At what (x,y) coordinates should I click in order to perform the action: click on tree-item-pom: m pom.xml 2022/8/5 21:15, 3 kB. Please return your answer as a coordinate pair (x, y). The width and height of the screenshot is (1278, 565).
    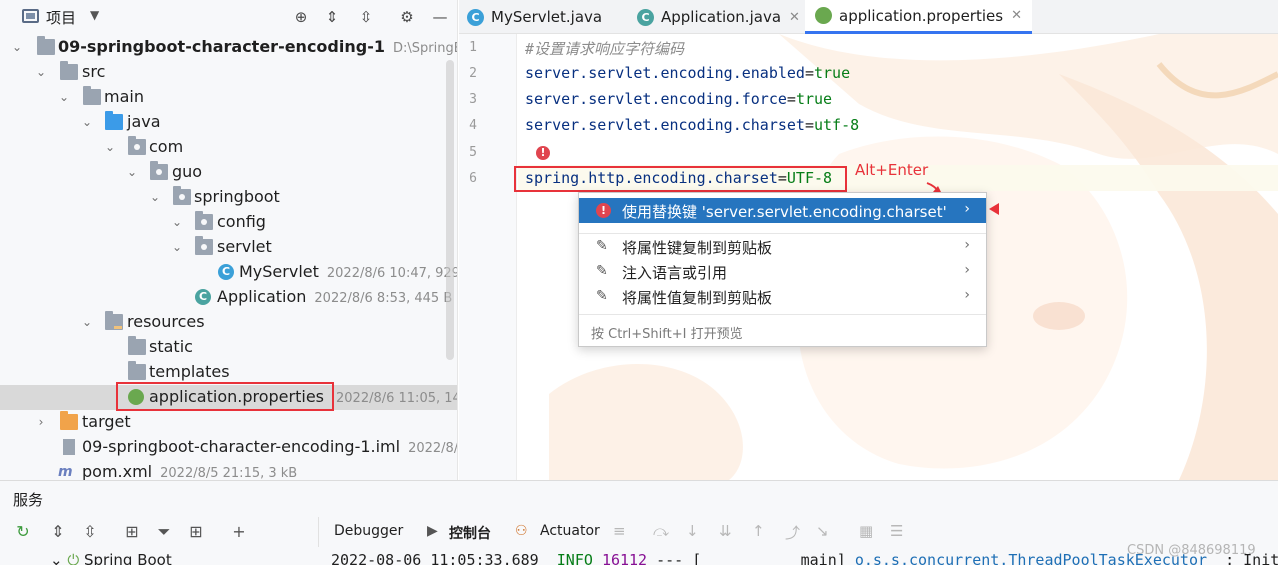
    Looking at the image, I should click on (228, 470).